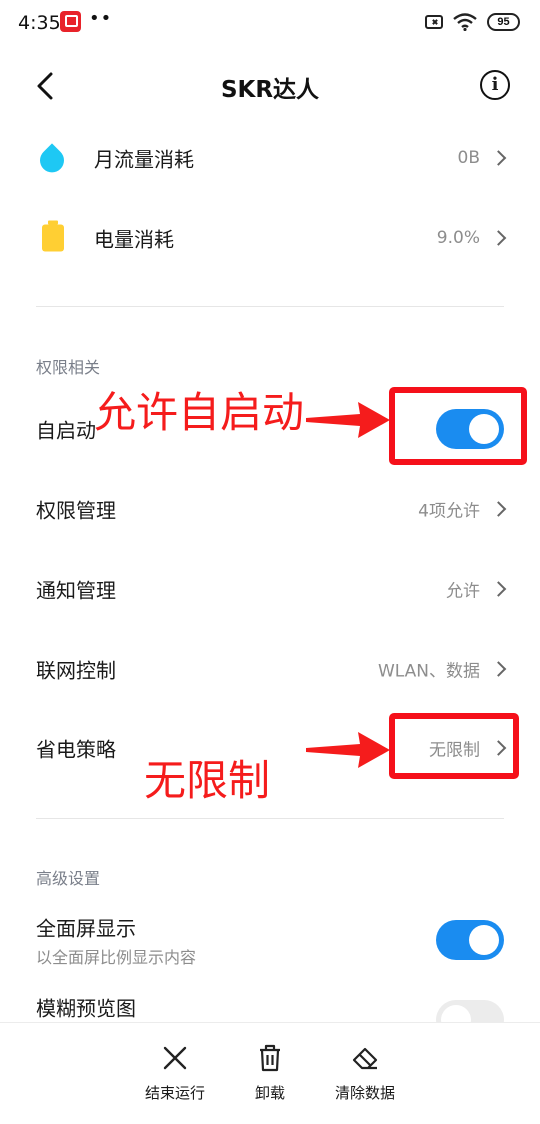  I want to click on autostart-annotation: 允许自启动, so click(199, 412).